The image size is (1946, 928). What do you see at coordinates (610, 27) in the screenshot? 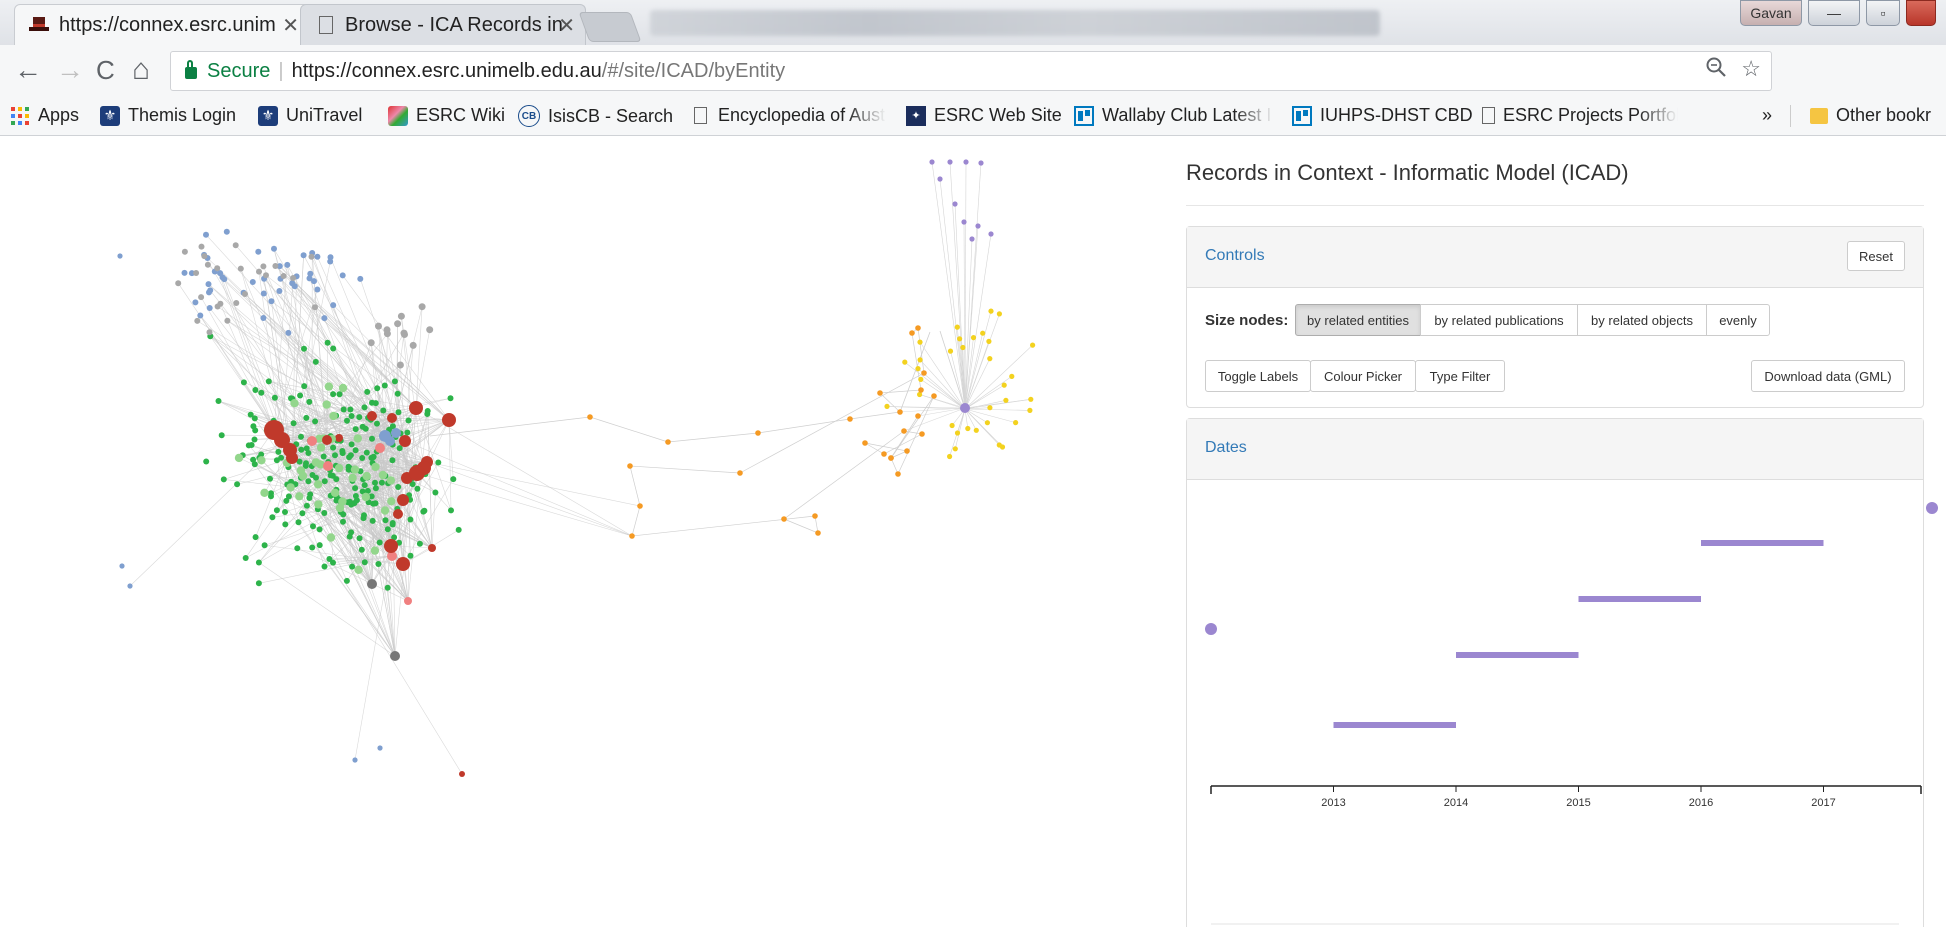
I see `new-tab-button` at bounding box center [610, 27].